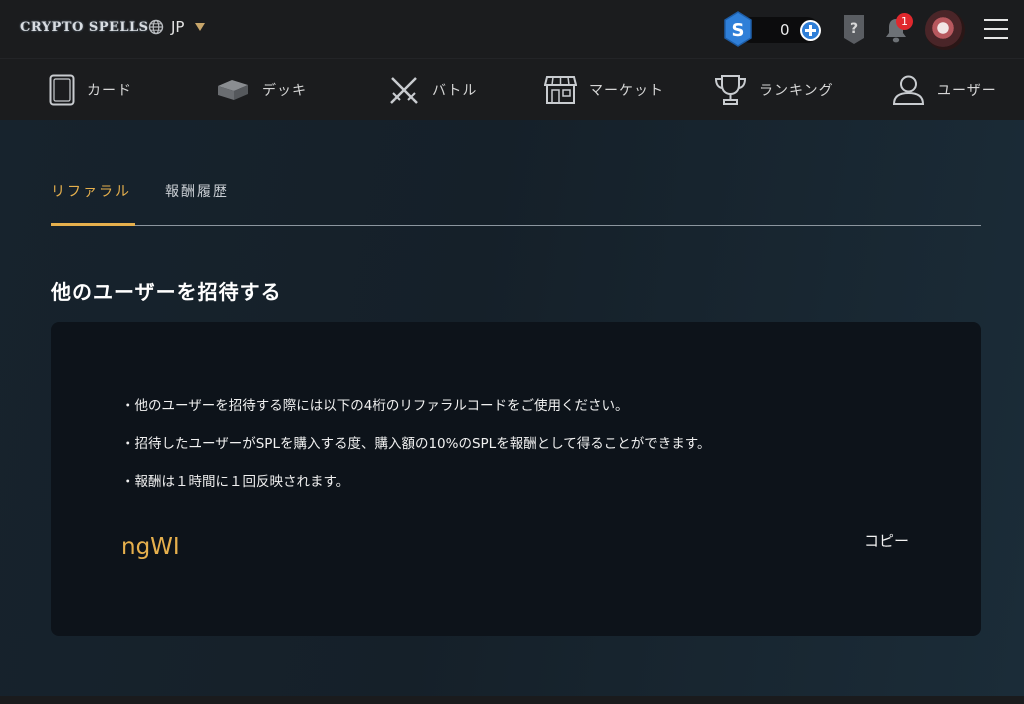 The width and height of the screenshot is (1024, 704). I want to click on nav-label-deck: デッキ, so click(284, 91).